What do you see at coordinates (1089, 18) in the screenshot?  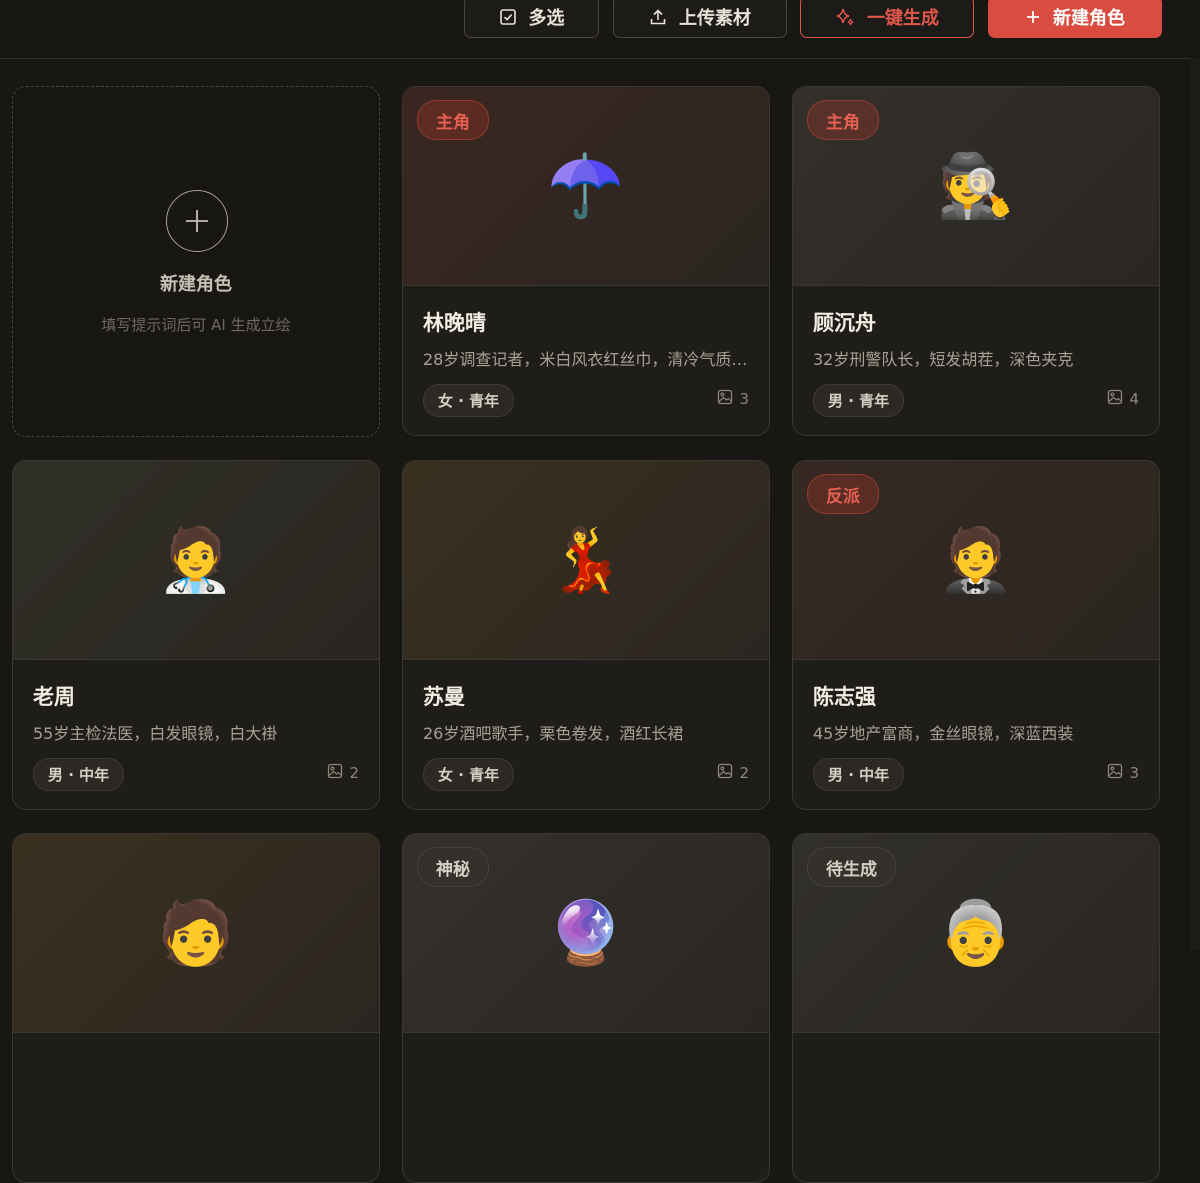 I see `new-character-label: 新建角色` at bounding box center [1089, 18].